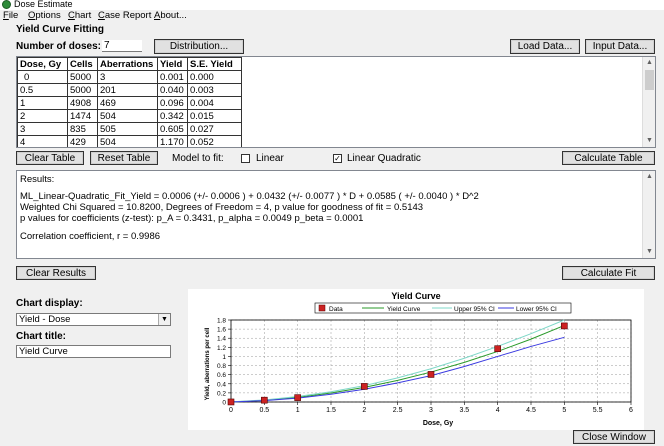  I want to click on reset-table-button: Reset Table, so click(124, 158).